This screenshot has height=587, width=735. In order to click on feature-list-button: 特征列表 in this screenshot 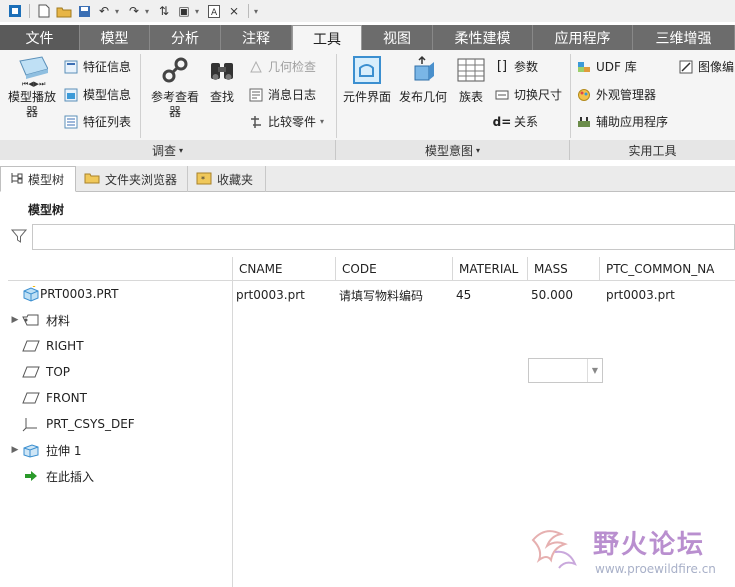, I will do `click(97, 121)`.